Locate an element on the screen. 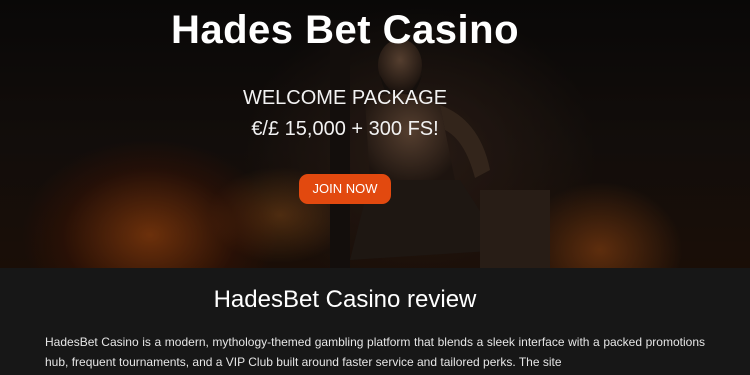  join-now-button: JOIN NOW is located at coordinates (345, 189).